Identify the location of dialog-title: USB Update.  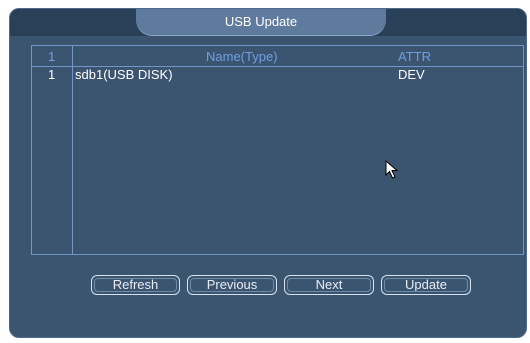
(261, 21).